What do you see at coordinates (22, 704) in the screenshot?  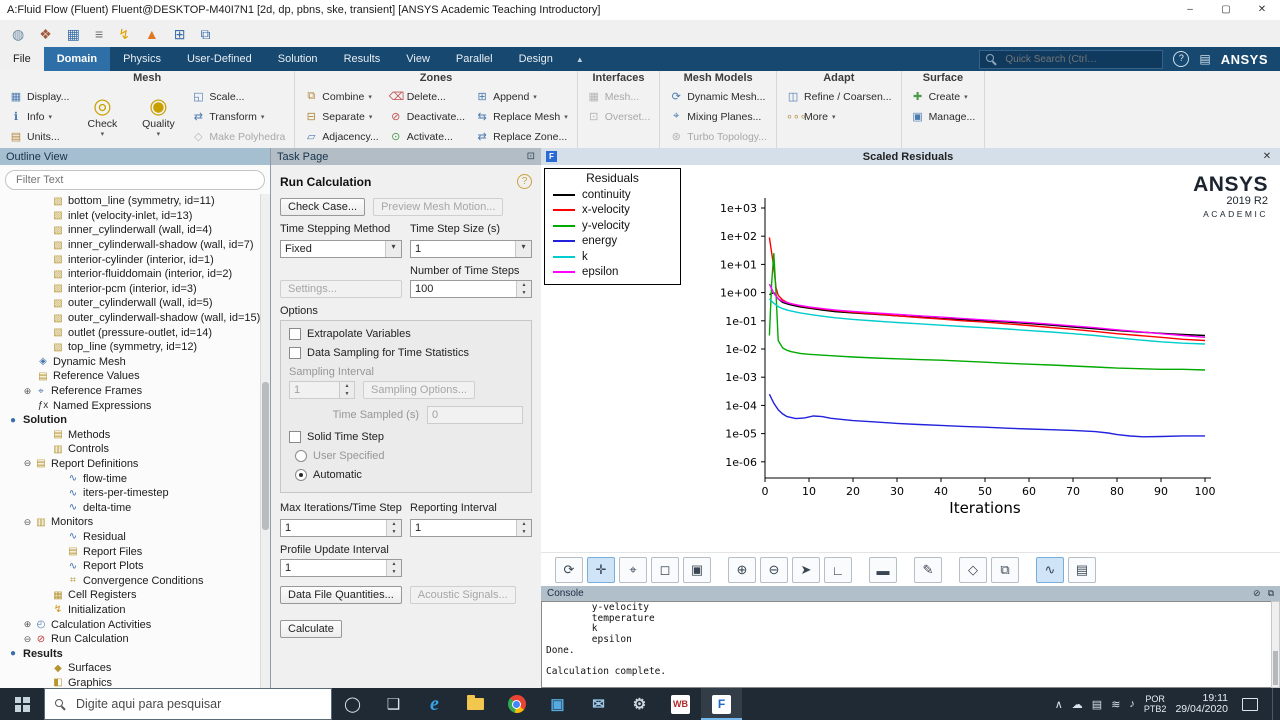 I see `start-button` at bounding box center [22, 704].